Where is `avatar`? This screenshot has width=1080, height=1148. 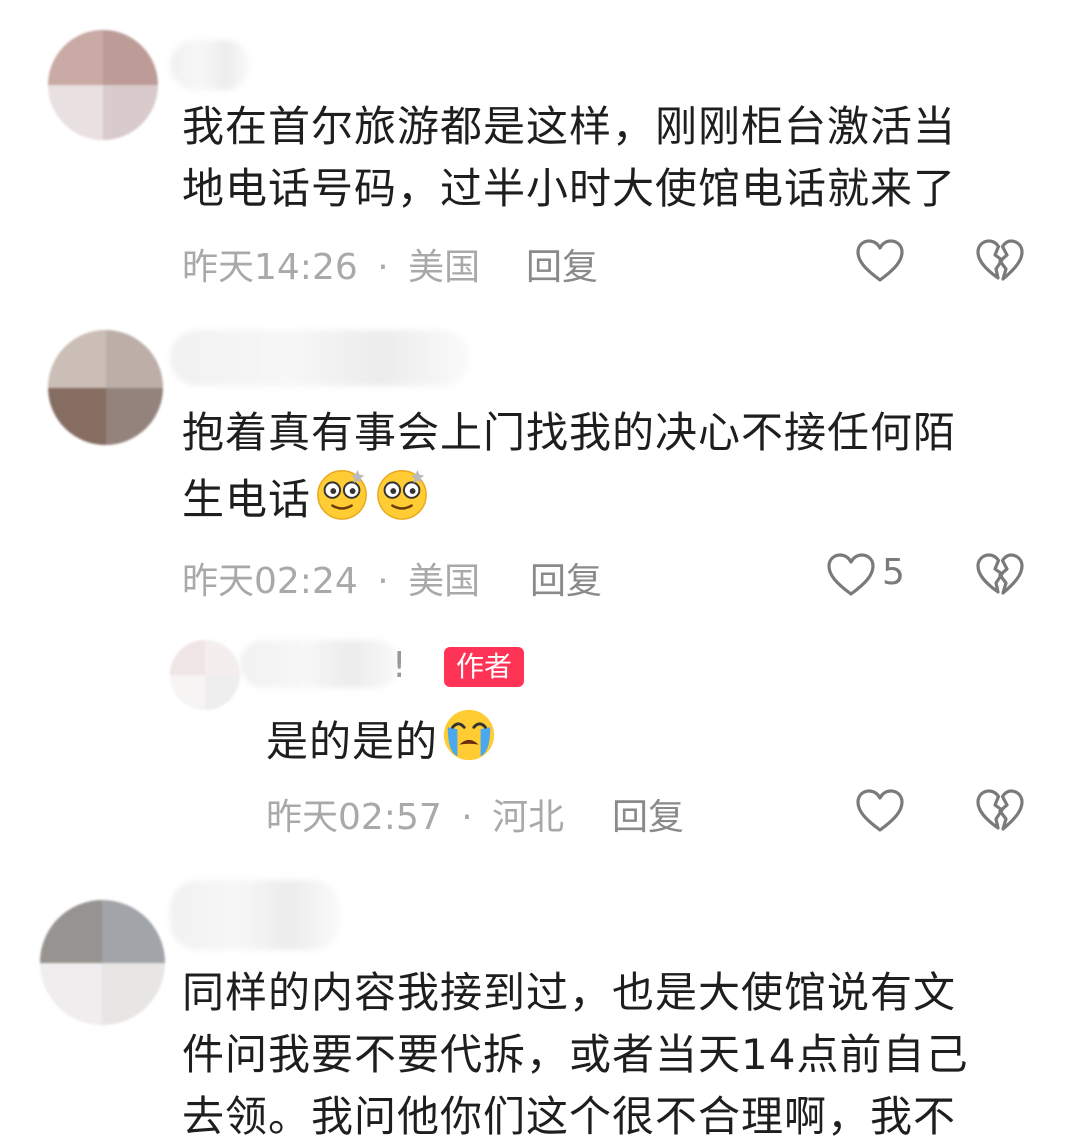 avatar is located at coordinates (102, 962).